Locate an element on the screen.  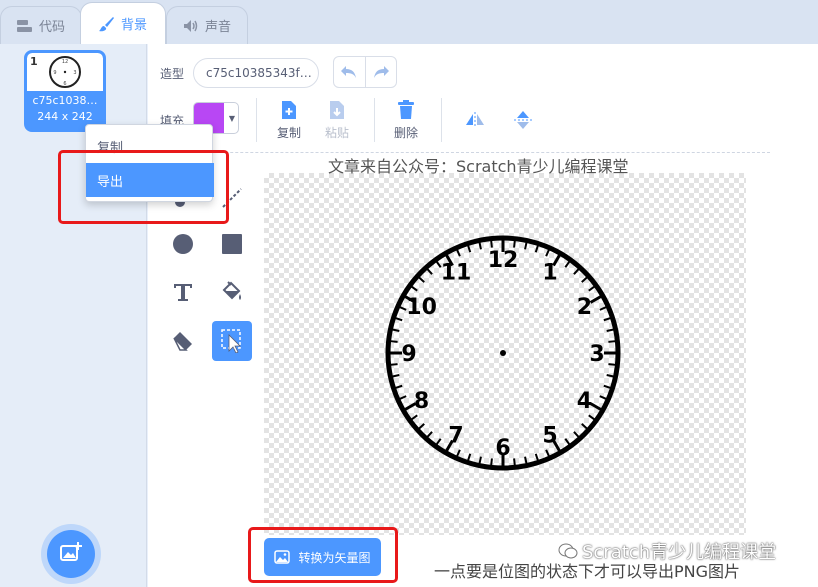
tab-backdrops-label: 背景 is located at coordinates (133, 25).